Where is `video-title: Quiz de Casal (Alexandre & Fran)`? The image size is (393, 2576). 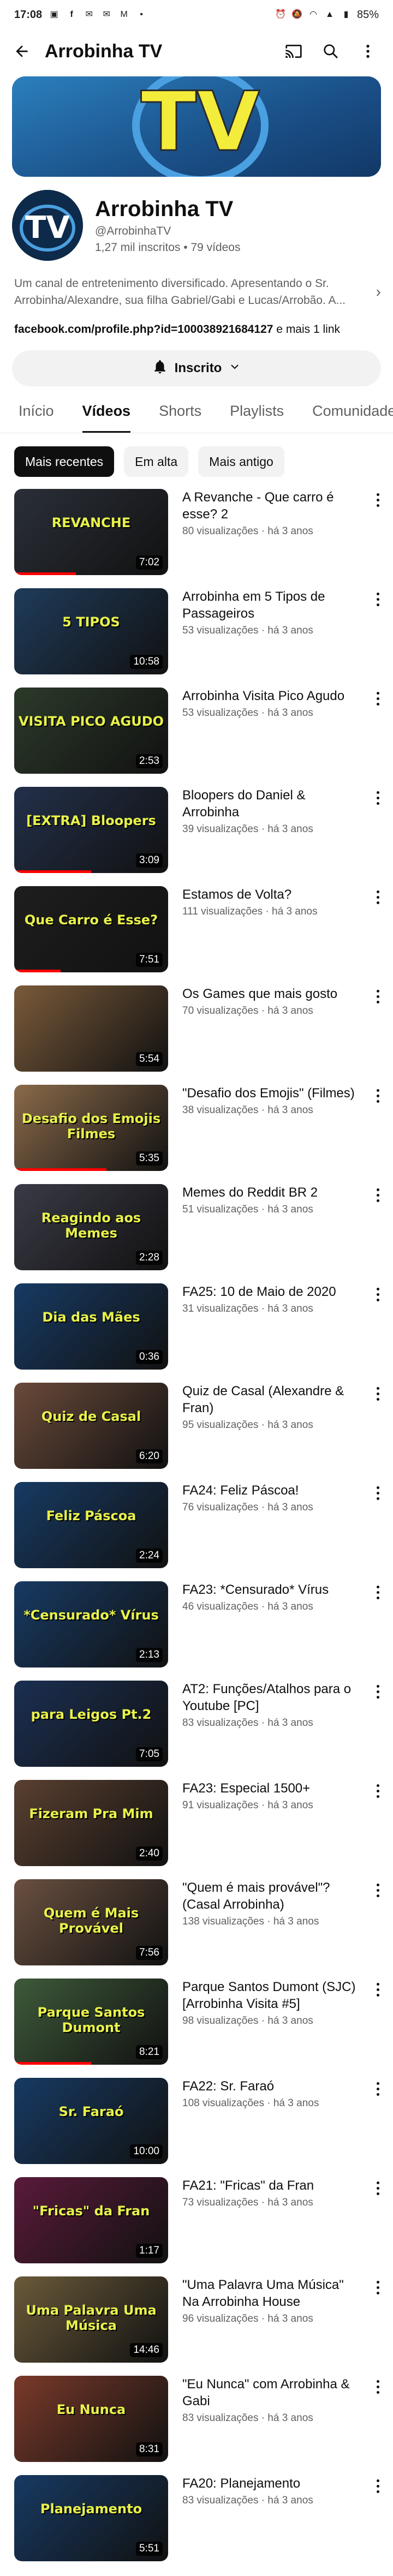
video-title: Quiz de Casal (Alexandre & Fran) is located at coordinates (272, 1399).